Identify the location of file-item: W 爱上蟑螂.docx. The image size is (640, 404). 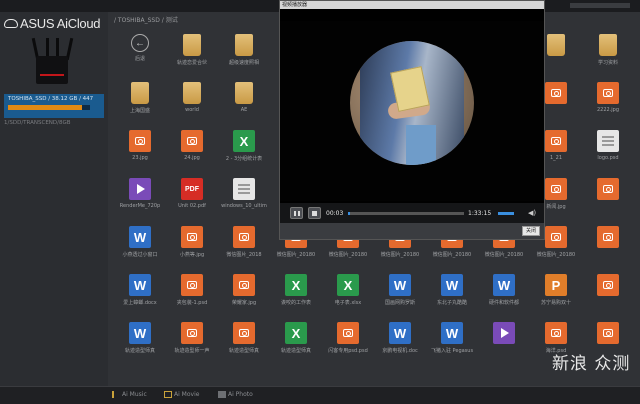
(140, 297).